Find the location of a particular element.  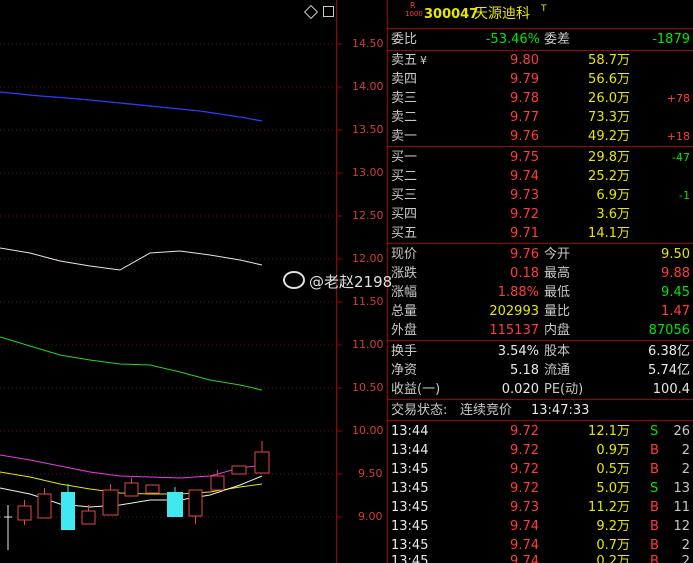

turnover-label: 换手 is located at coordinates (404, 351).